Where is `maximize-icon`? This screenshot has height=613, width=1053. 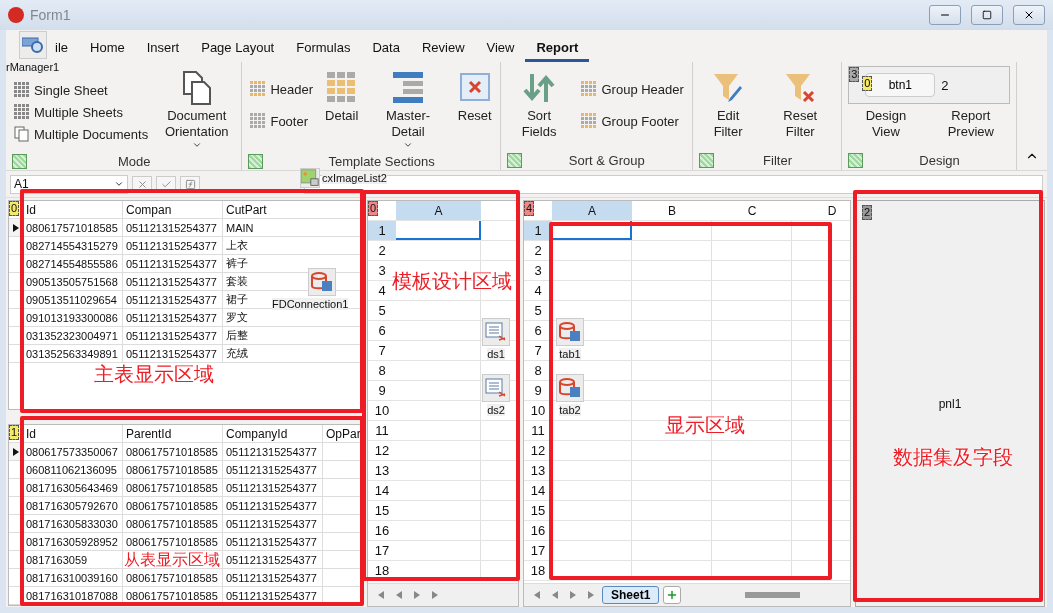 maximize-icon is located at coordinates (987, 15).